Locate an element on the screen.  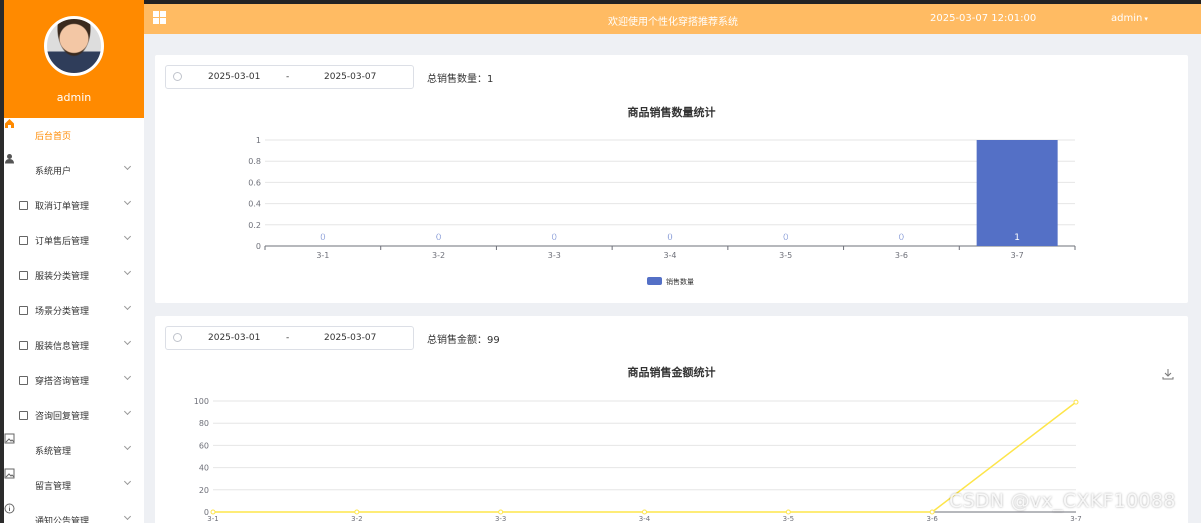
sidebar-item-1: 后台首页 is located at coordinates (74, 135).